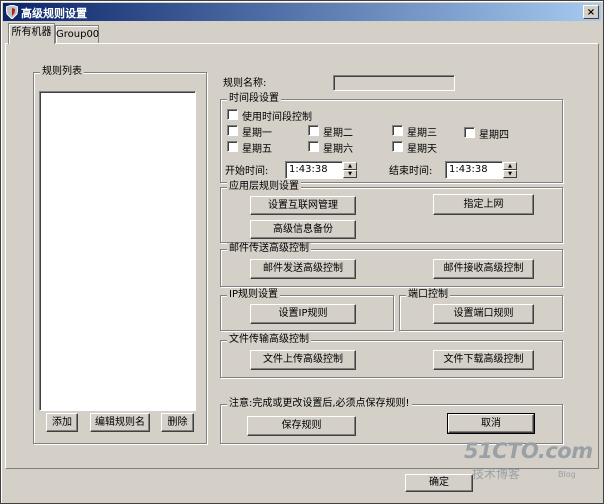 Image resolution: width=604 pixels, height=504 pixels. What do you see at coordinates (54, 13) in the screenshot?
I see `window-title: 高级规则设置` at bounding box center [54, 13].